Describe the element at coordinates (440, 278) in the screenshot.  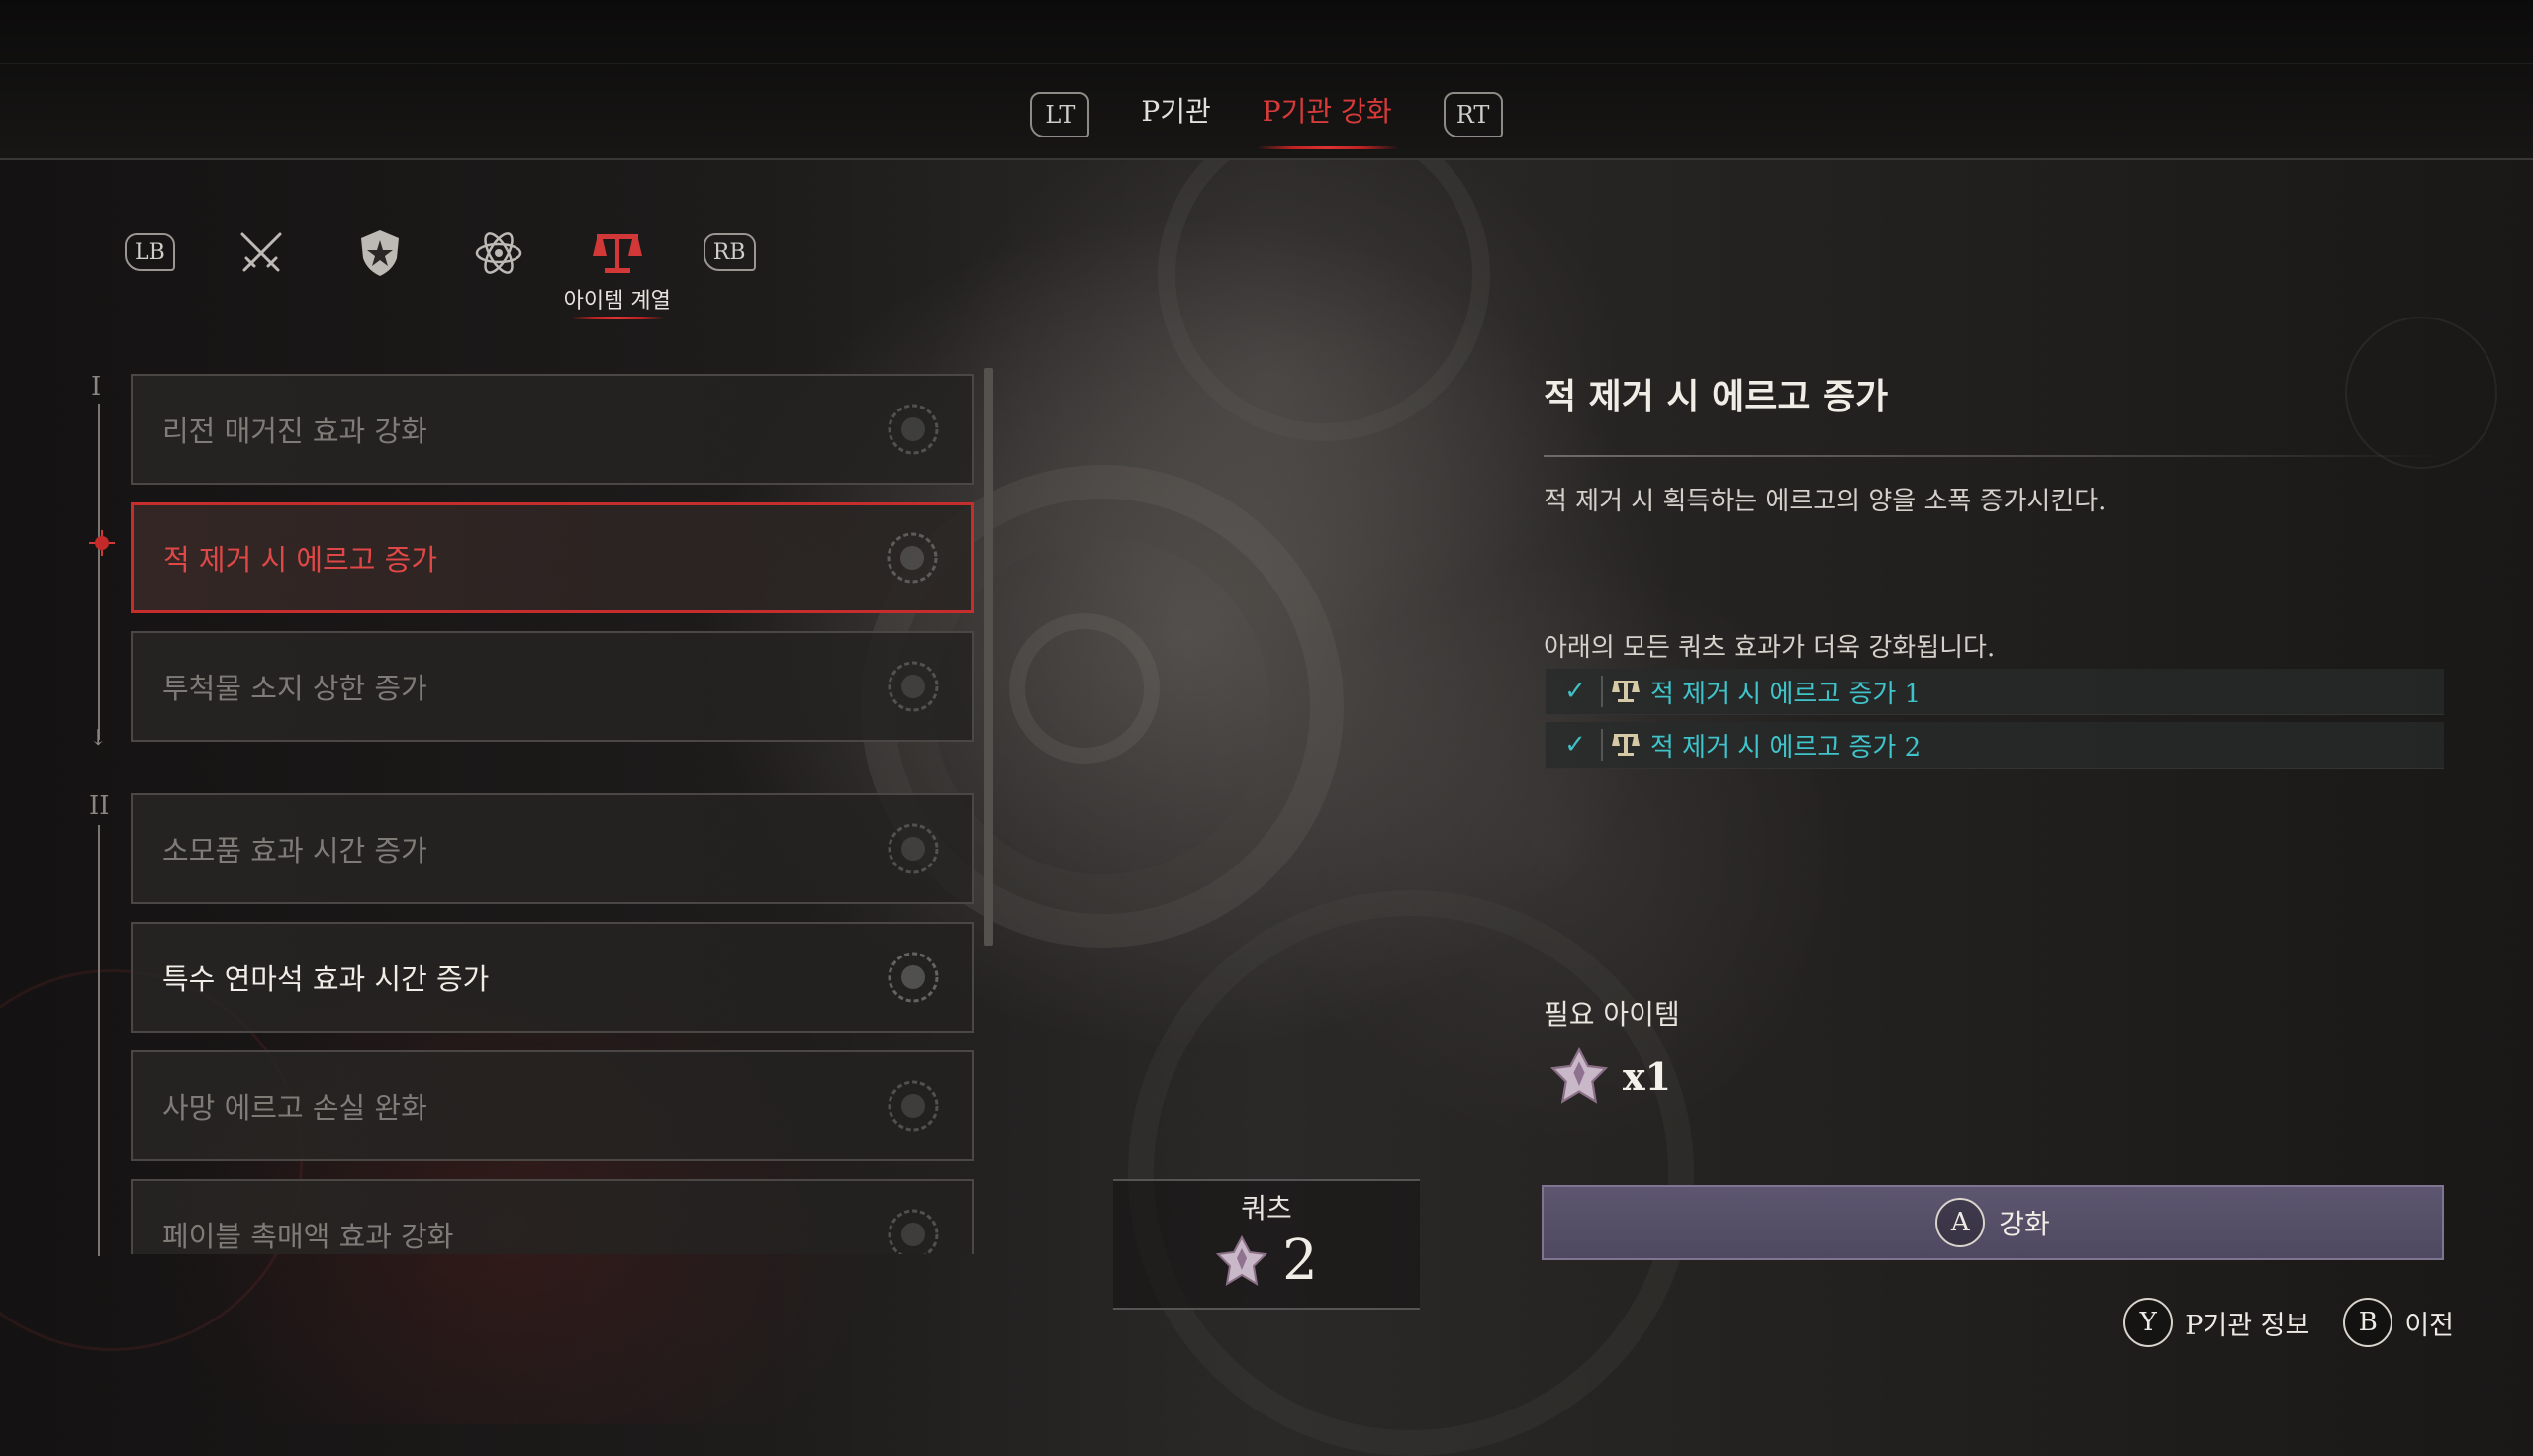
I see `category-tabs: LB 아이템 계열 RB` at that location.